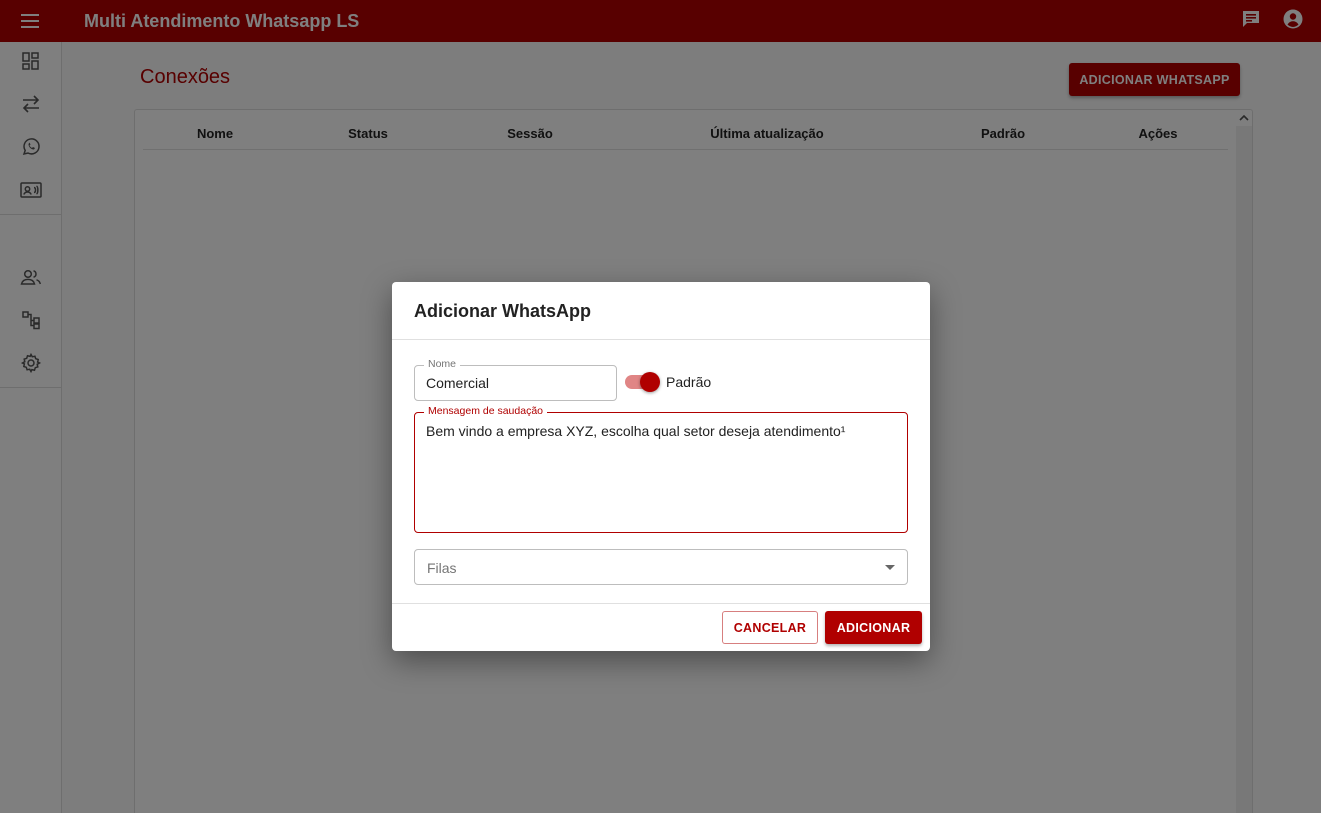 The width and height of the screenshot is (1321, 813). I want to click on filas-select: Filas, so click(661, 567).